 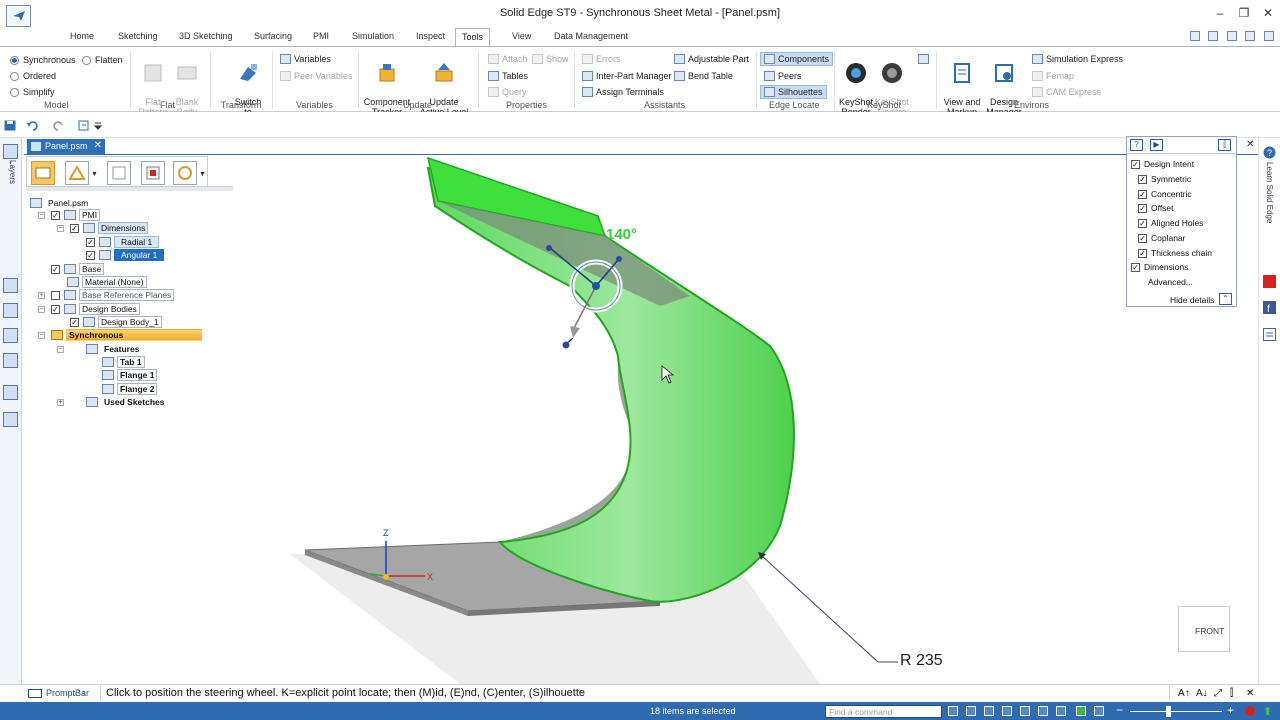 I want to click on community-icon, so click(x=1269, y=334).